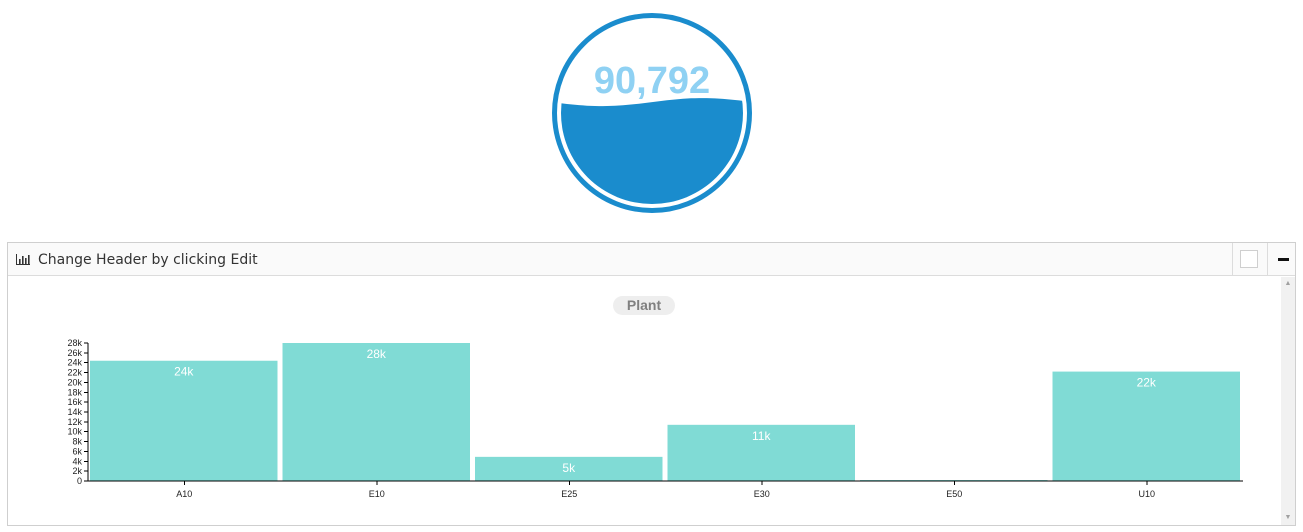 The height and width of the screenshot is (532, 1303). Describe the element at coordinates (1288, 284) in the screenshot. I see `caret-up-icon: ▲` at that location.